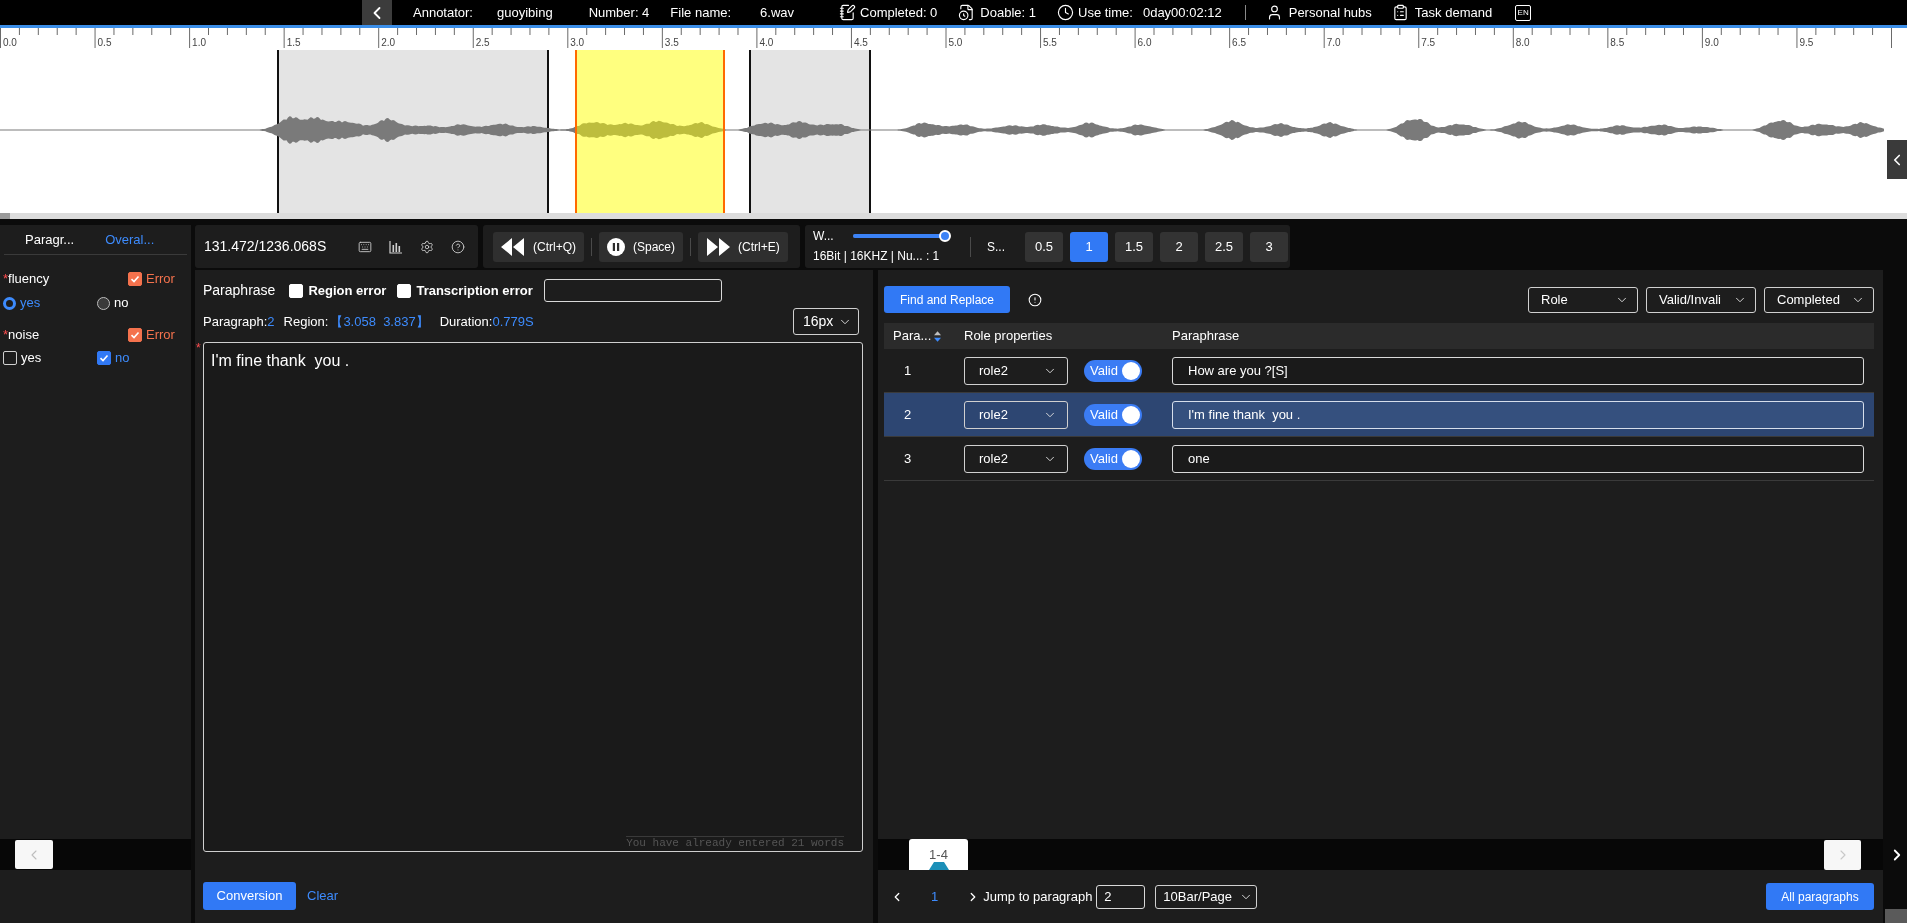 This screenshot has height=923, width=1907. I want to click on ruler-label: 5.5, so click(1050, 42).